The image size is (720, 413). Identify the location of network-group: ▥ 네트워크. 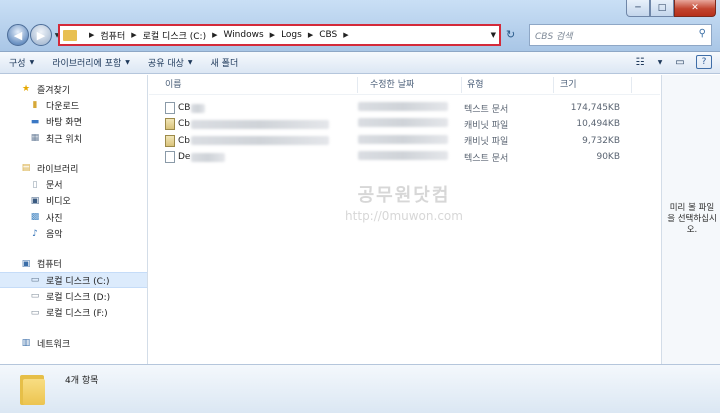
(73, 343).